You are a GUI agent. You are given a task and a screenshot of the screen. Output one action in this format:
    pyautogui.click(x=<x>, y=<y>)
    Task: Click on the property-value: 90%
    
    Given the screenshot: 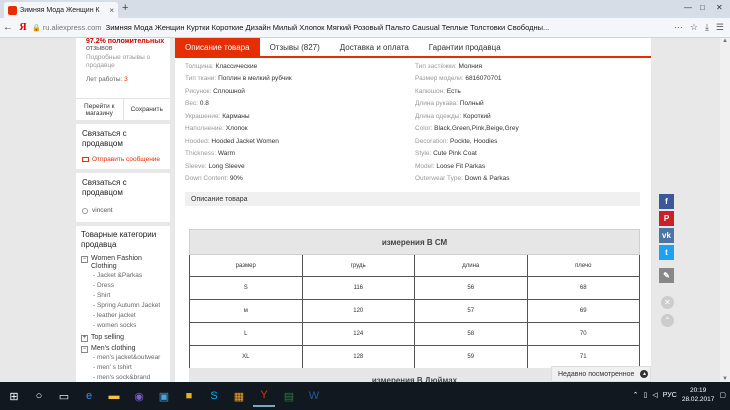 What is the action you would take?
    pyautogui.click(x=236, y=179)
    